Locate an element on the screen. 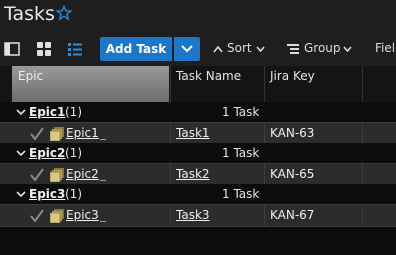  add-task-dropdown-button is located at coordinates (187, 49).